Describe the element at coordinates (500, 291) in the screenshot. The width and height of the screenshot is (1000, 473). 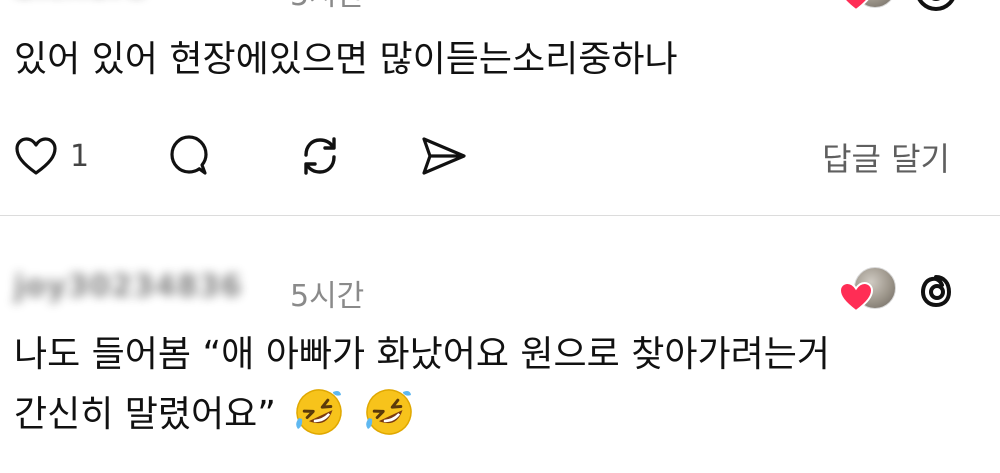
I see `post-header: joy30234836 5시간` at that location.